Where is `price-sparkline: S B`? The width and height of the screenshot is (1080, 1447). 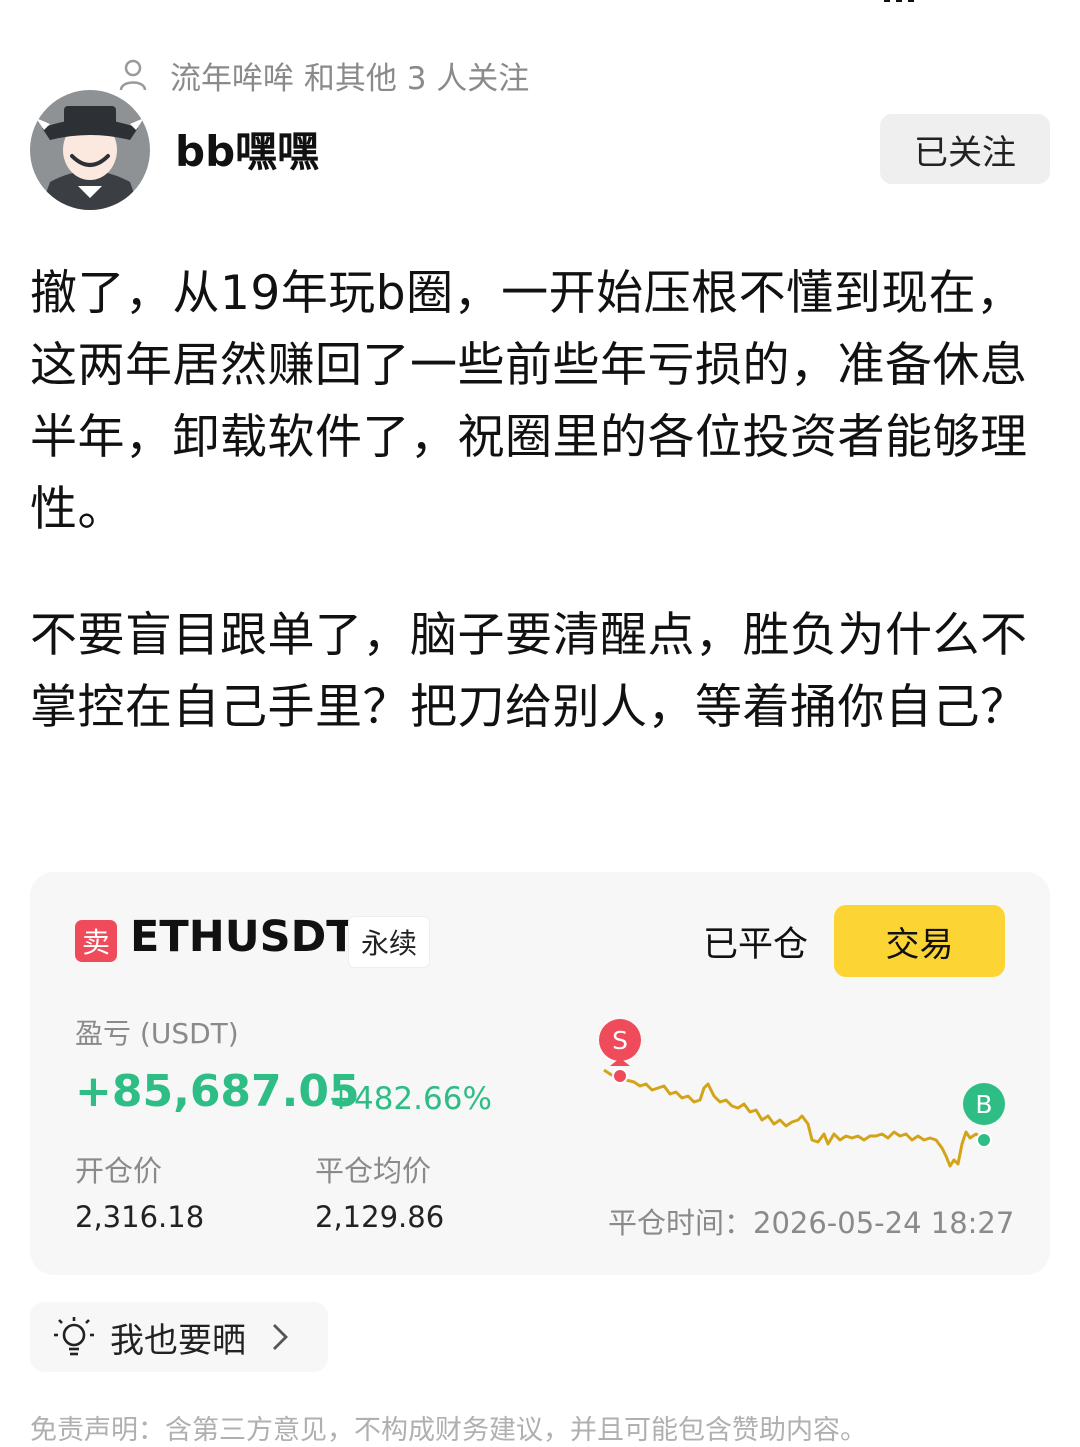
price-sparkline: S B is located at coordinates (802, 1093).